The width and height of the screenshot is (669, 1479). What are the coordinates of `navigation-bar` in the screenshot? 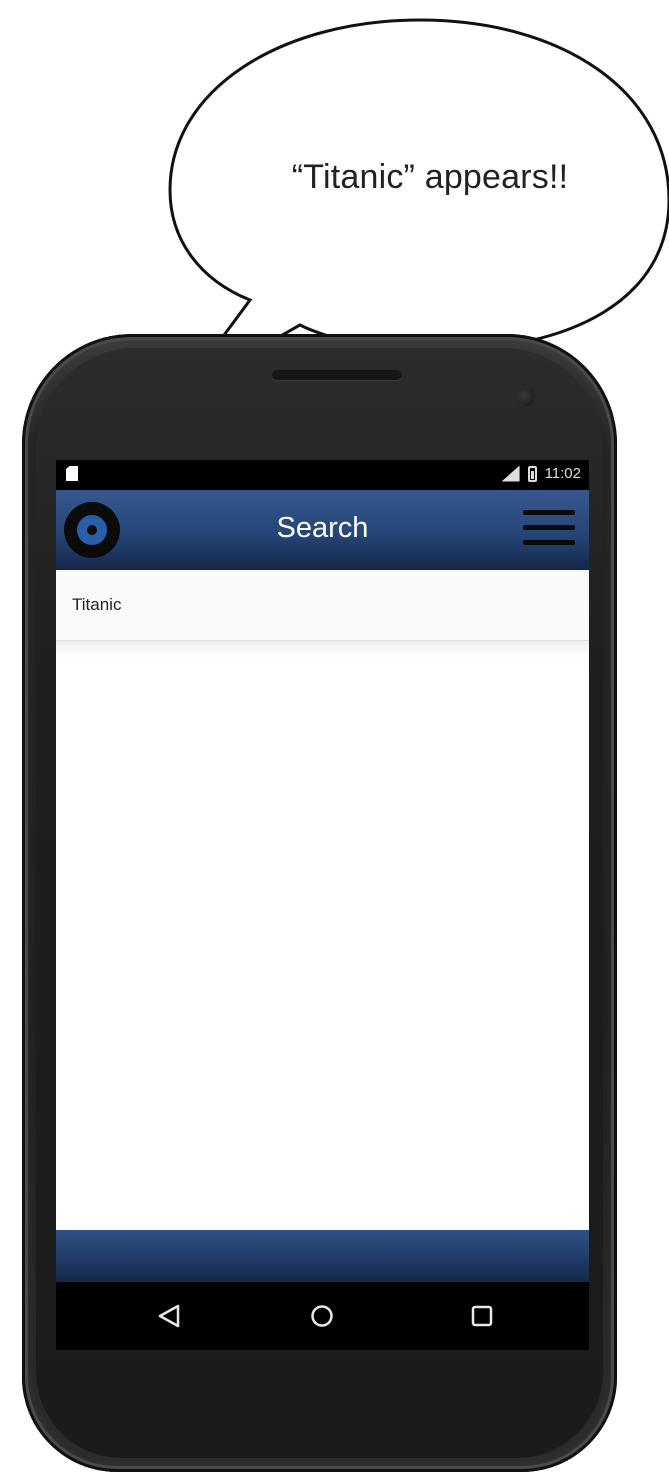 It's located at (322, 1316).